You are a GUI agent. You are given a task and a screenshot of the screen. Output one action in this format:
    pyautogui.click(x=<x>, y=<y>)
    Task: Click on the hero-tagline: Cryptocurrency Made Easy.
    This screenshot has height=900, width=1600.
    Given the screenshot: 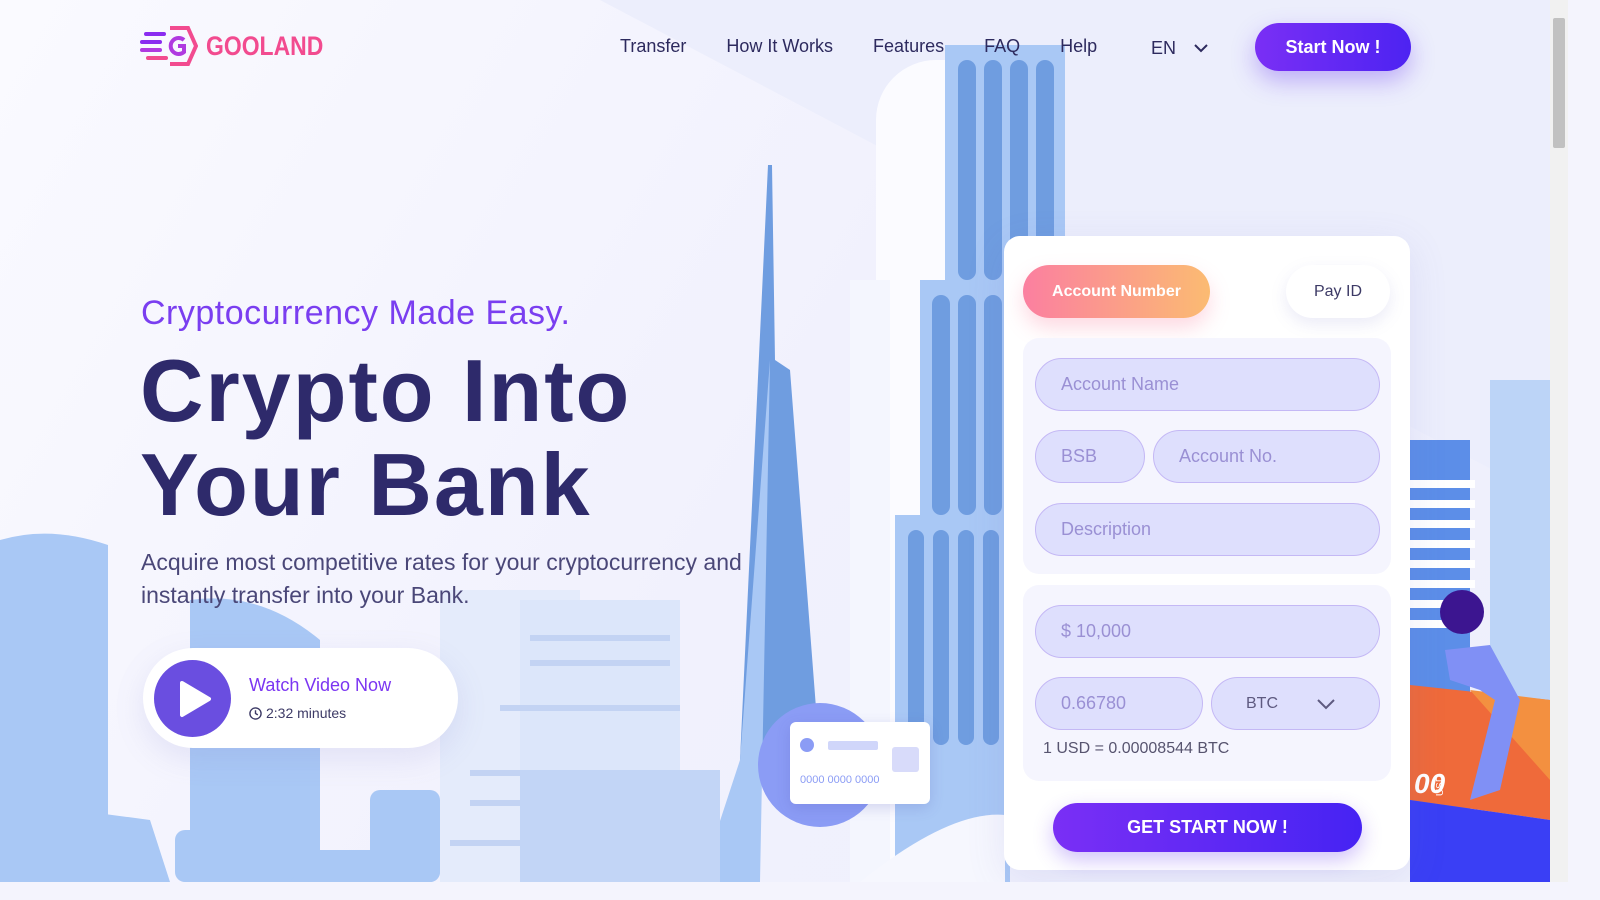 What is the action you would take?
    pyautogui.click(x=356, y=313)
    